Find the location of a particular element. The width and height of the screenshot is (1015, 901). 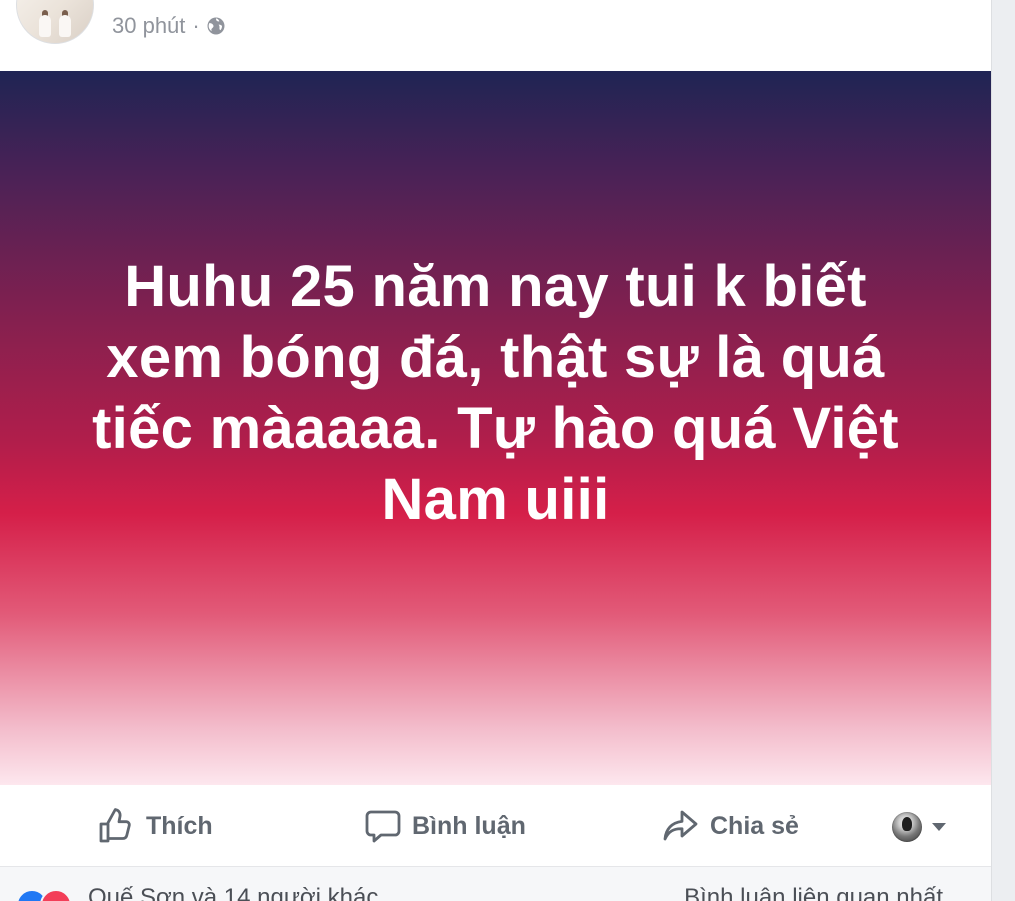

reaction-summary: Quế Sơn và 14 người khác is located at coordinates (233, 892).